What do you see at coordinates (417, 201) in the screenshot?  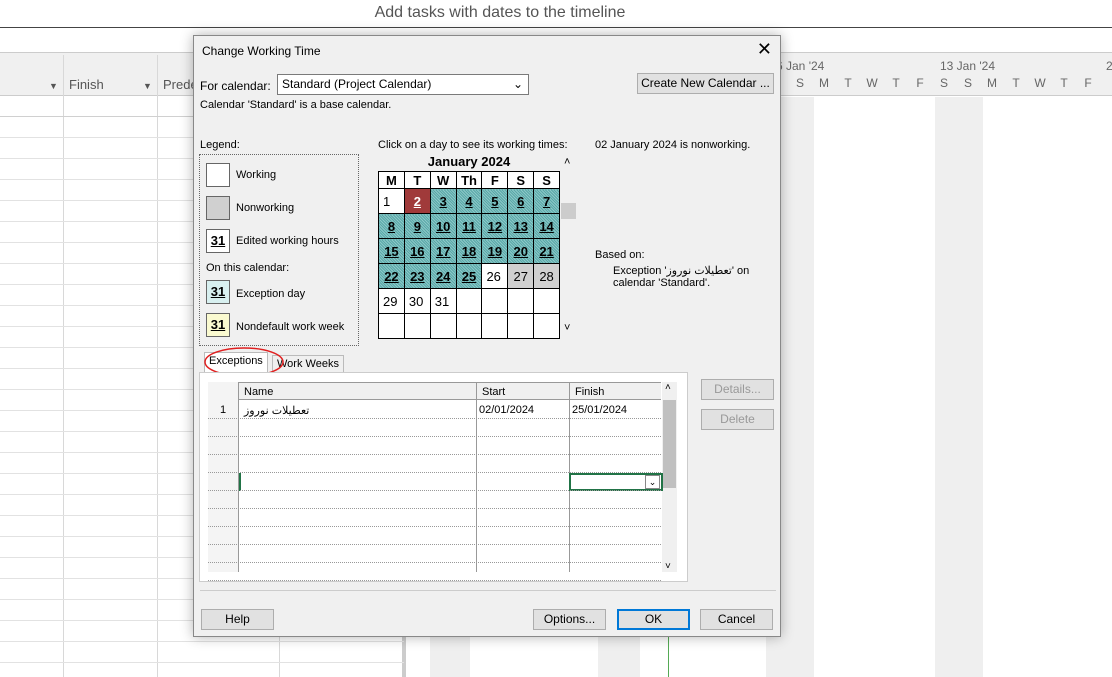 I see `calendar-day: 2` at bounding box center [417, 201].